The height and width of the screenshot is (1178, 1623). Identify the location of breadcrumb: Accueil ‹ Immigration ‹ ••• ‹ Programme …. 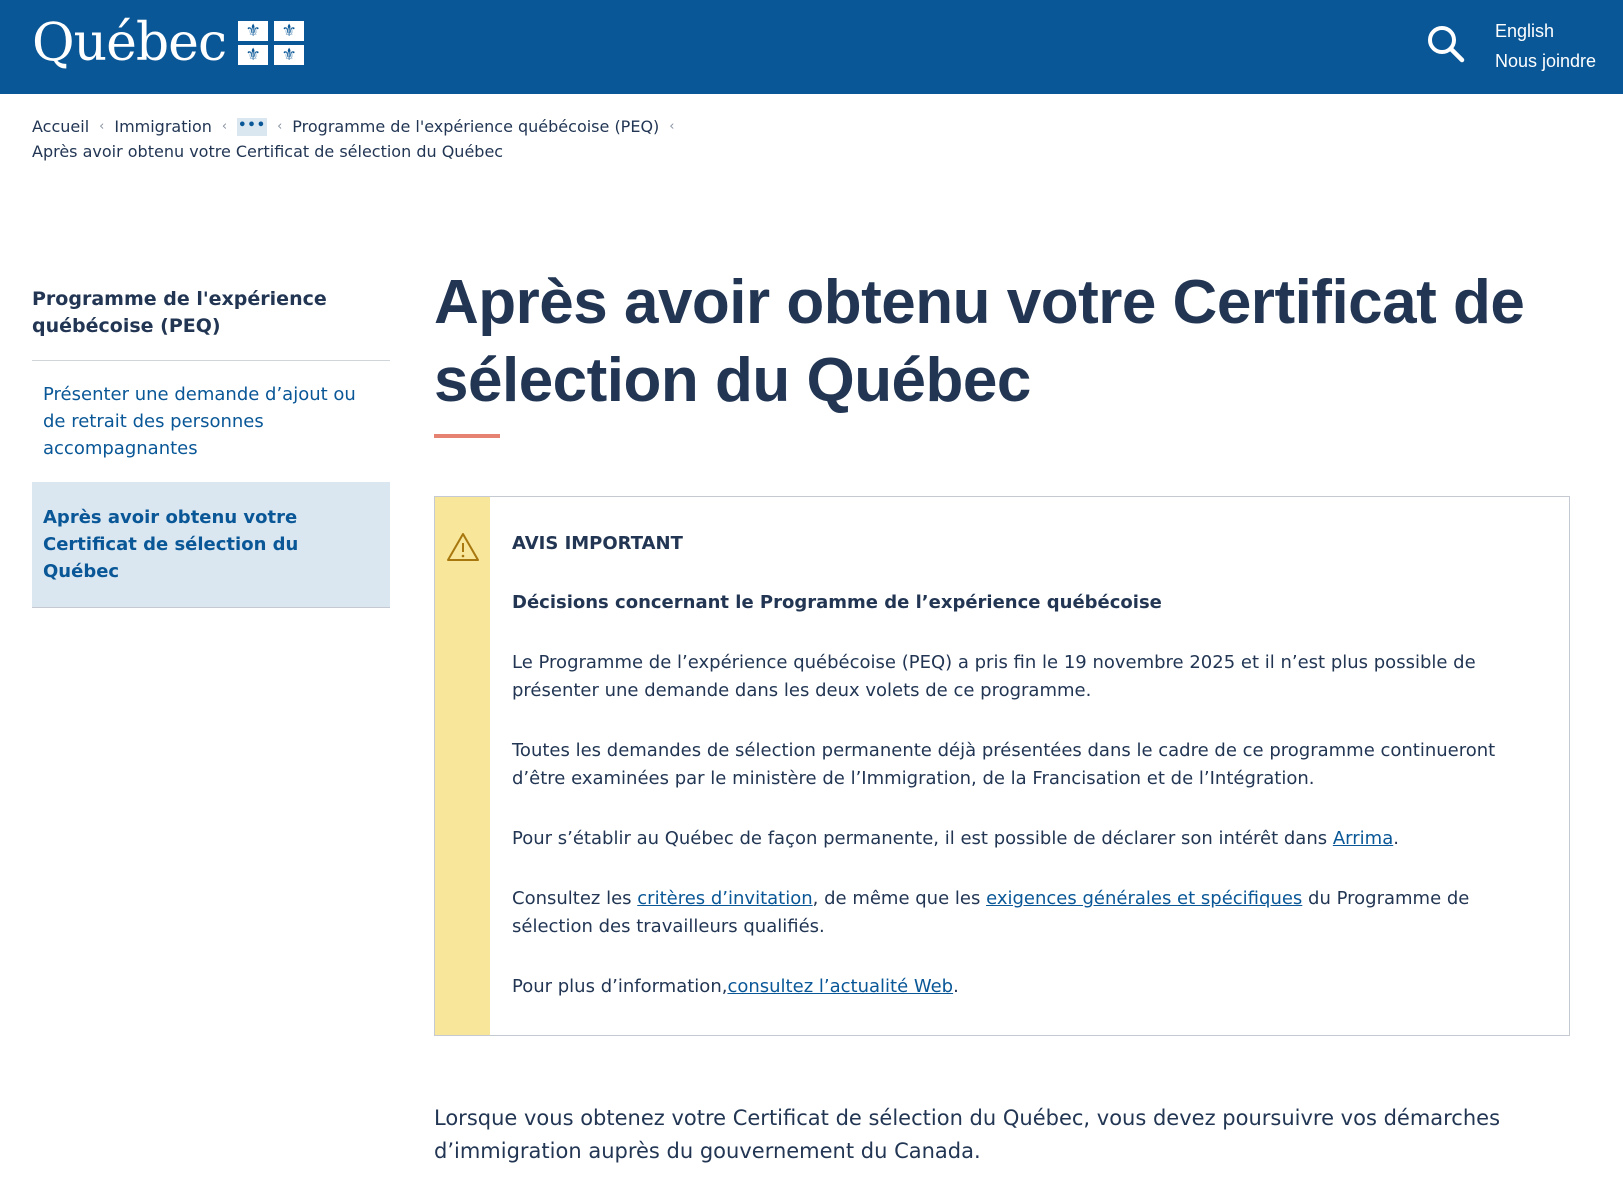
(582, 139).